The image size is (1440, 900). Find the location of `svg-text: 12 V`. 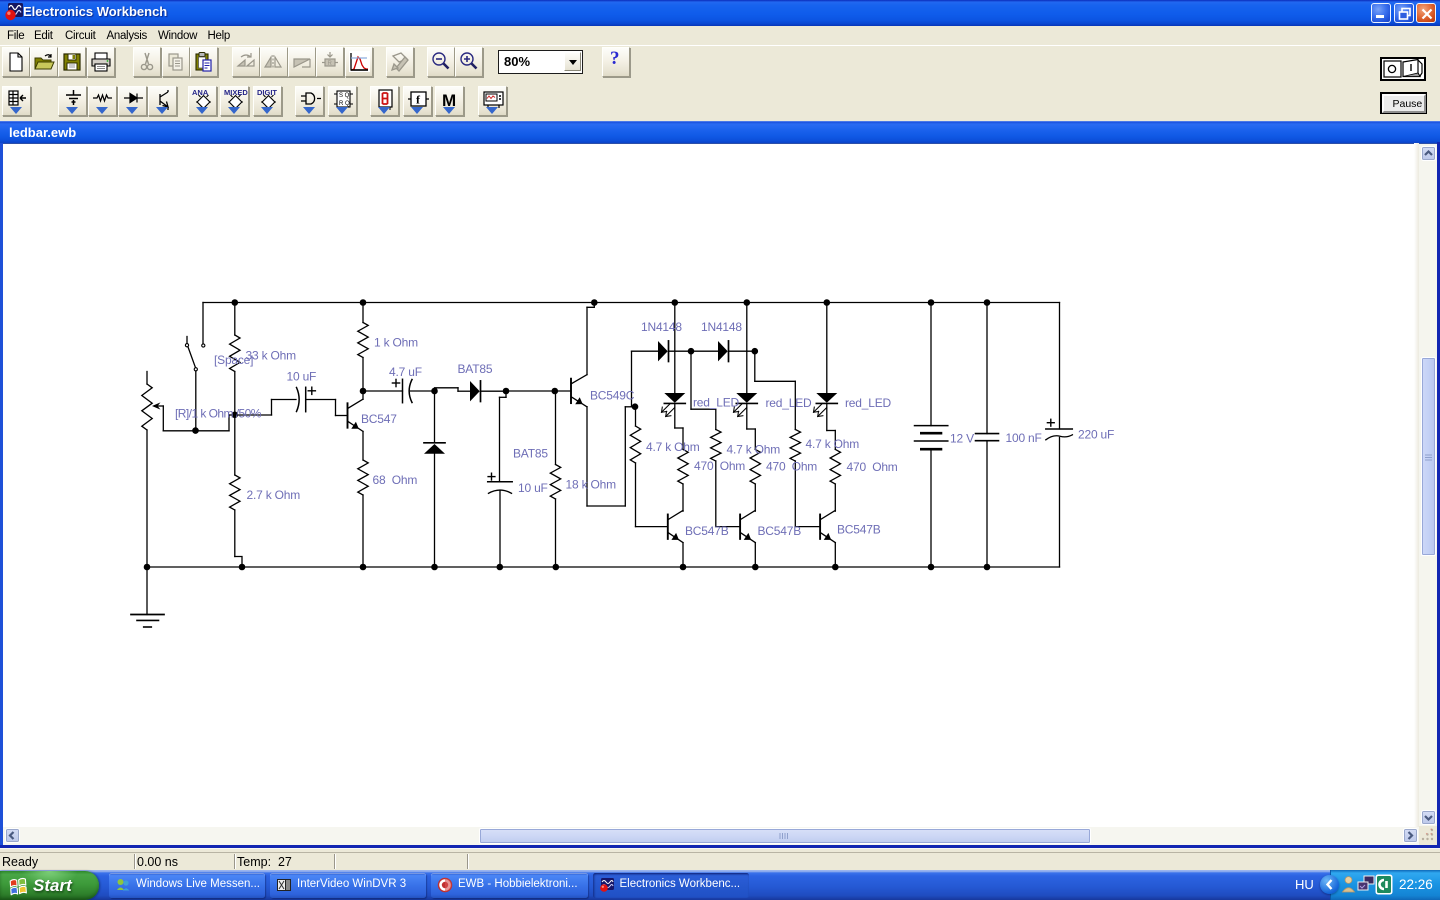

svg-text: 12 V is located at coordinates (962, 439).